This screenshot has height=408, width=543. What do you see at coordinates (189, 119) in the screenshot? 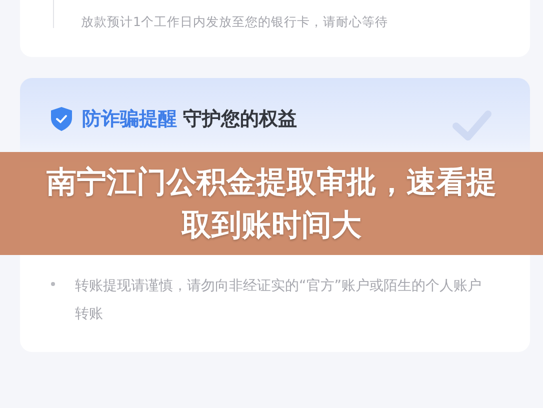
I see `notice-title: 防诈骗提醒 守护您的权益` at bounding box center [189, 119].